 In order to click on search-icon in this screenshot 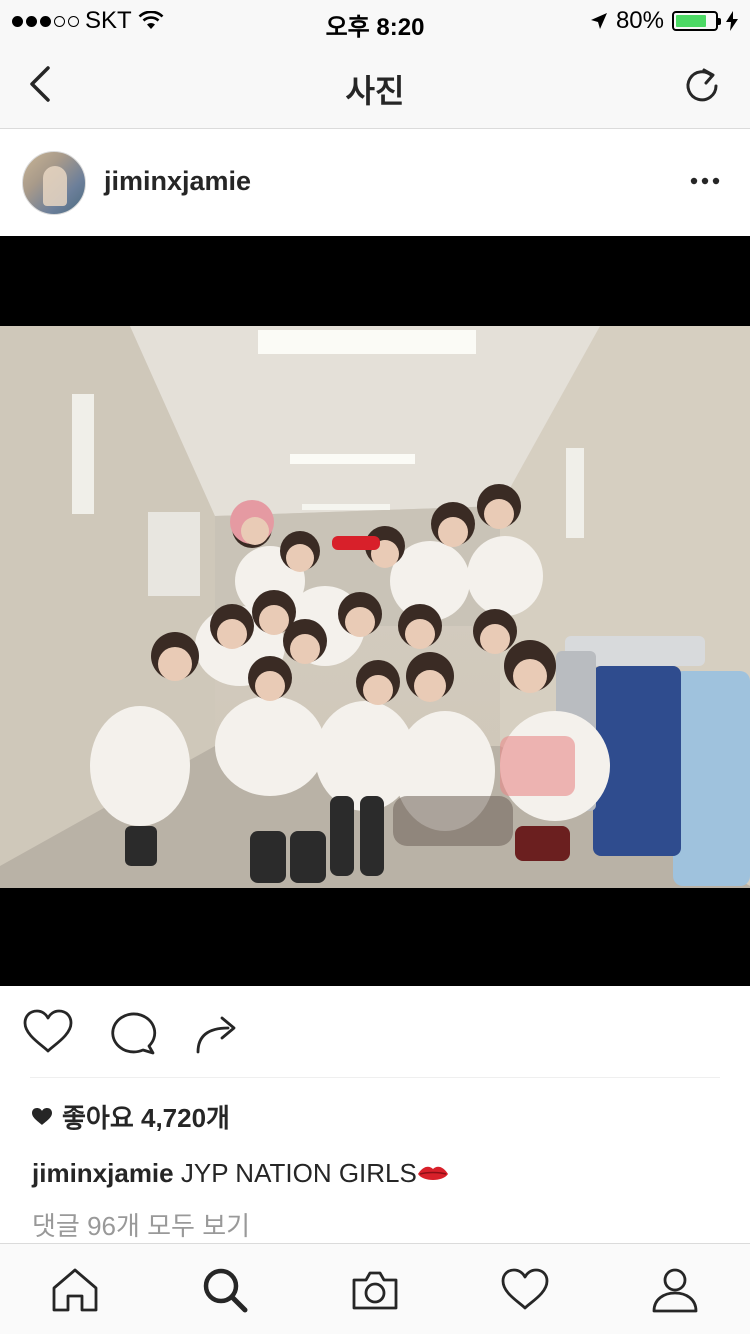, I will do `click(225, 1290)`.